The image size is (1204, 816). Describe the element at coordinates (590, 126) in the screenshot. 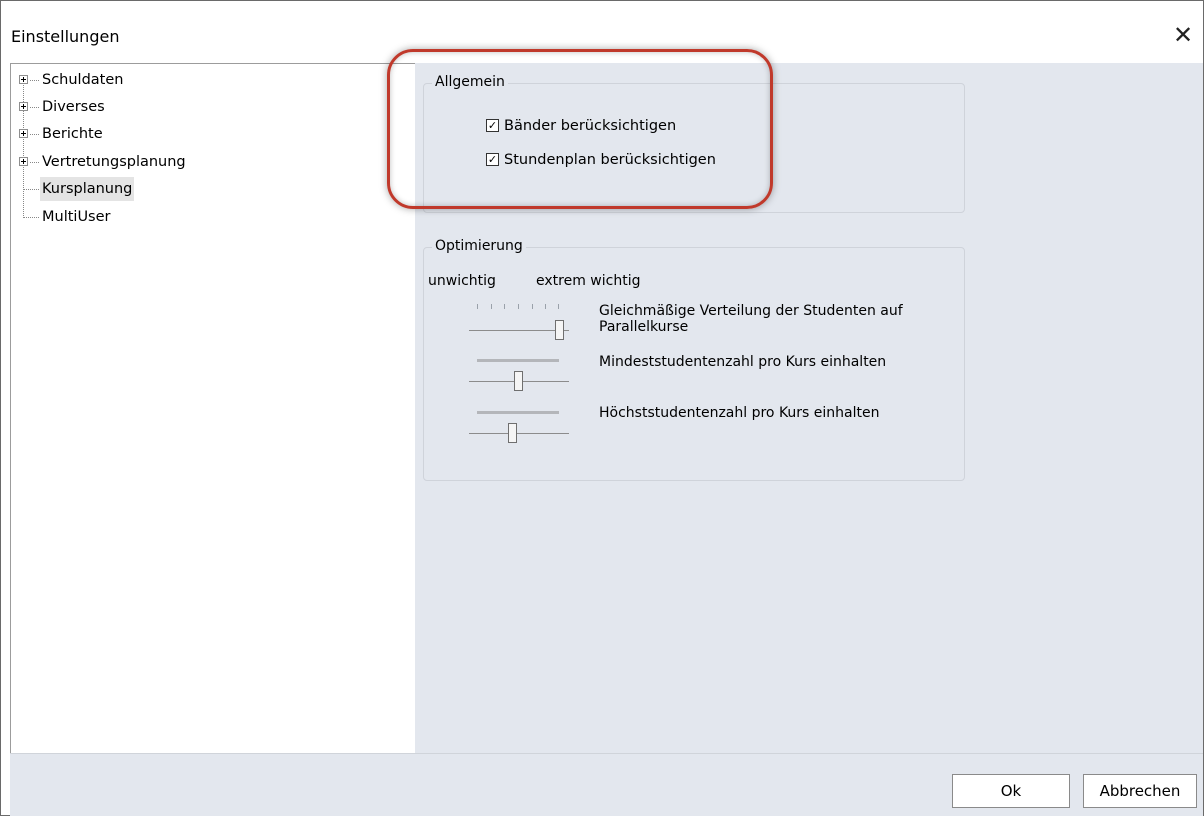

I see `checkbox-label: Bänder berücksichtigen` at that location.